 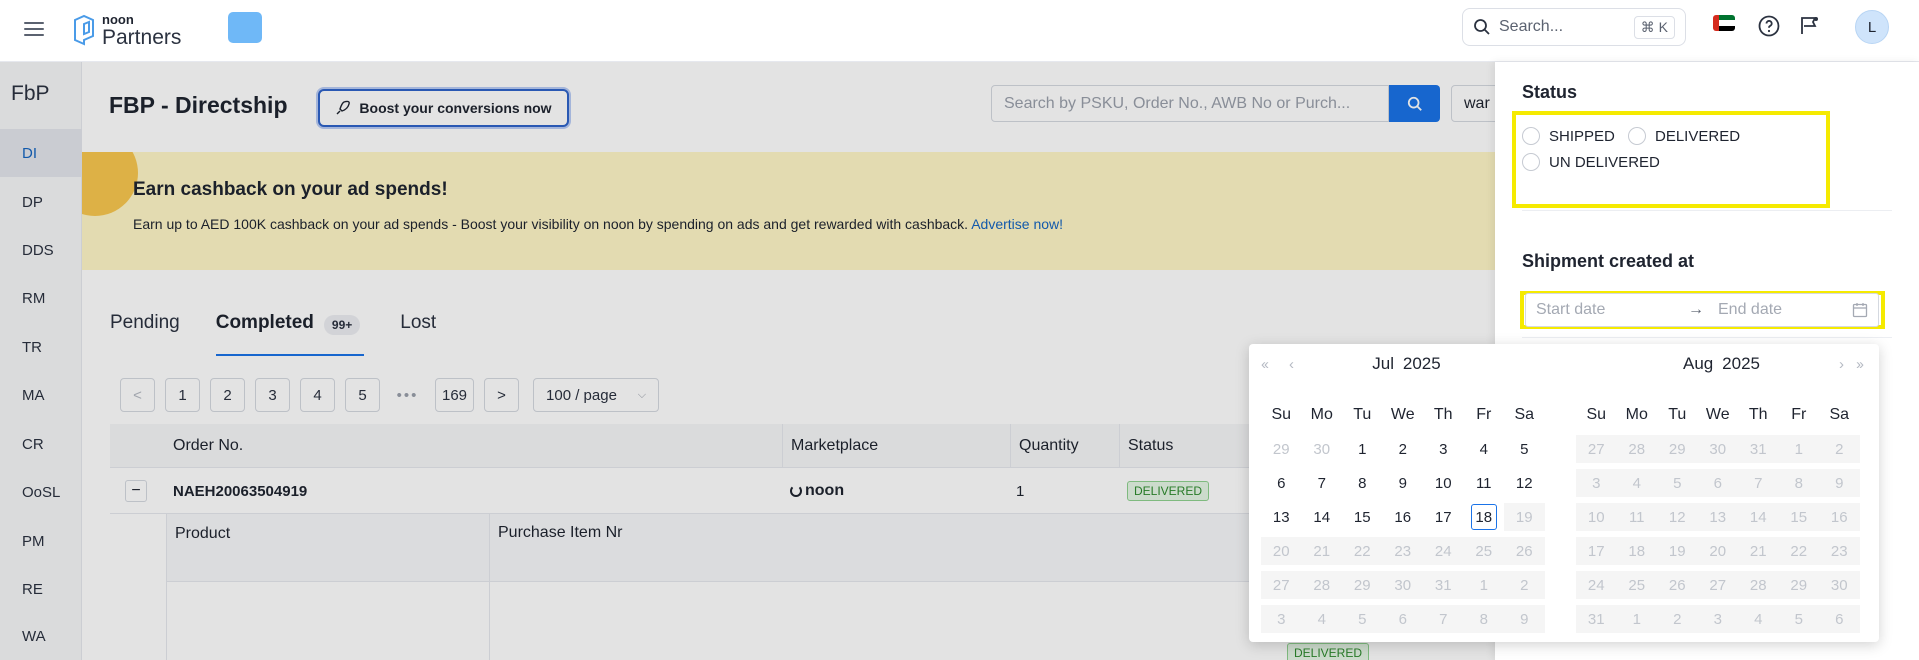 I want to click on radio-delivered: DELIVERED, so click(x=1684, y=136).